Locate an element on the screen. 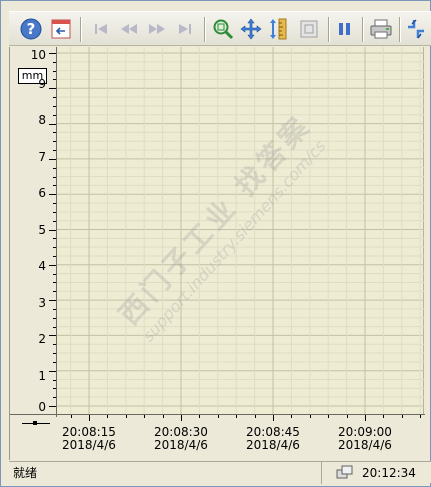 The image size is (431, 487). toolbar: ? is located at coordinates (220, 28).